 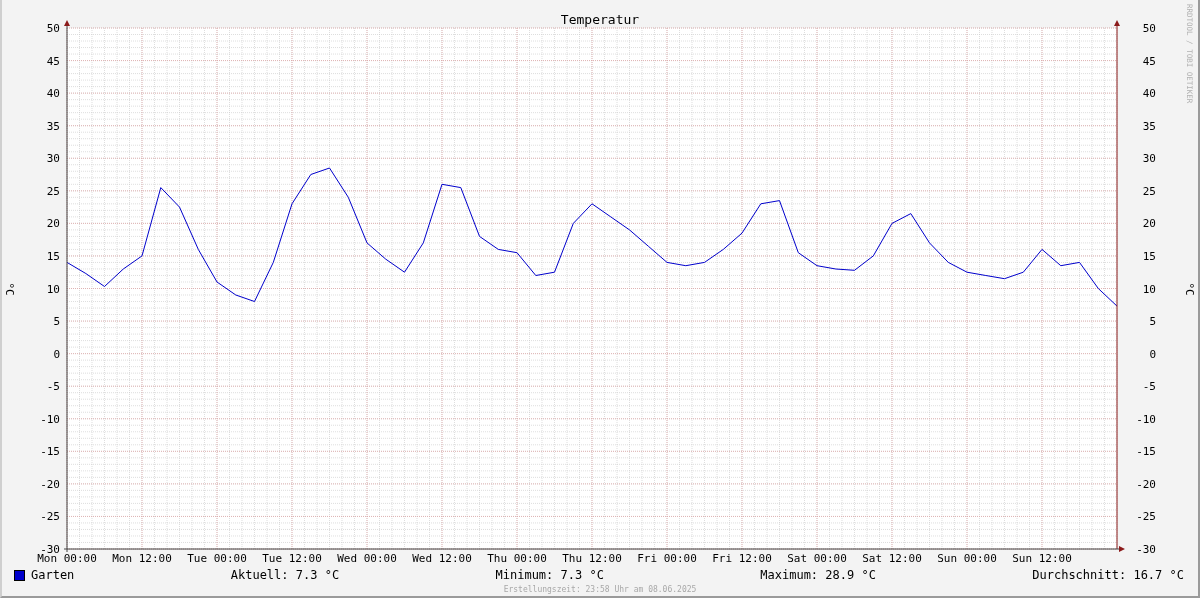 I want to click on x-tick-label: Tue 12:00, so click(x=292, y=558).